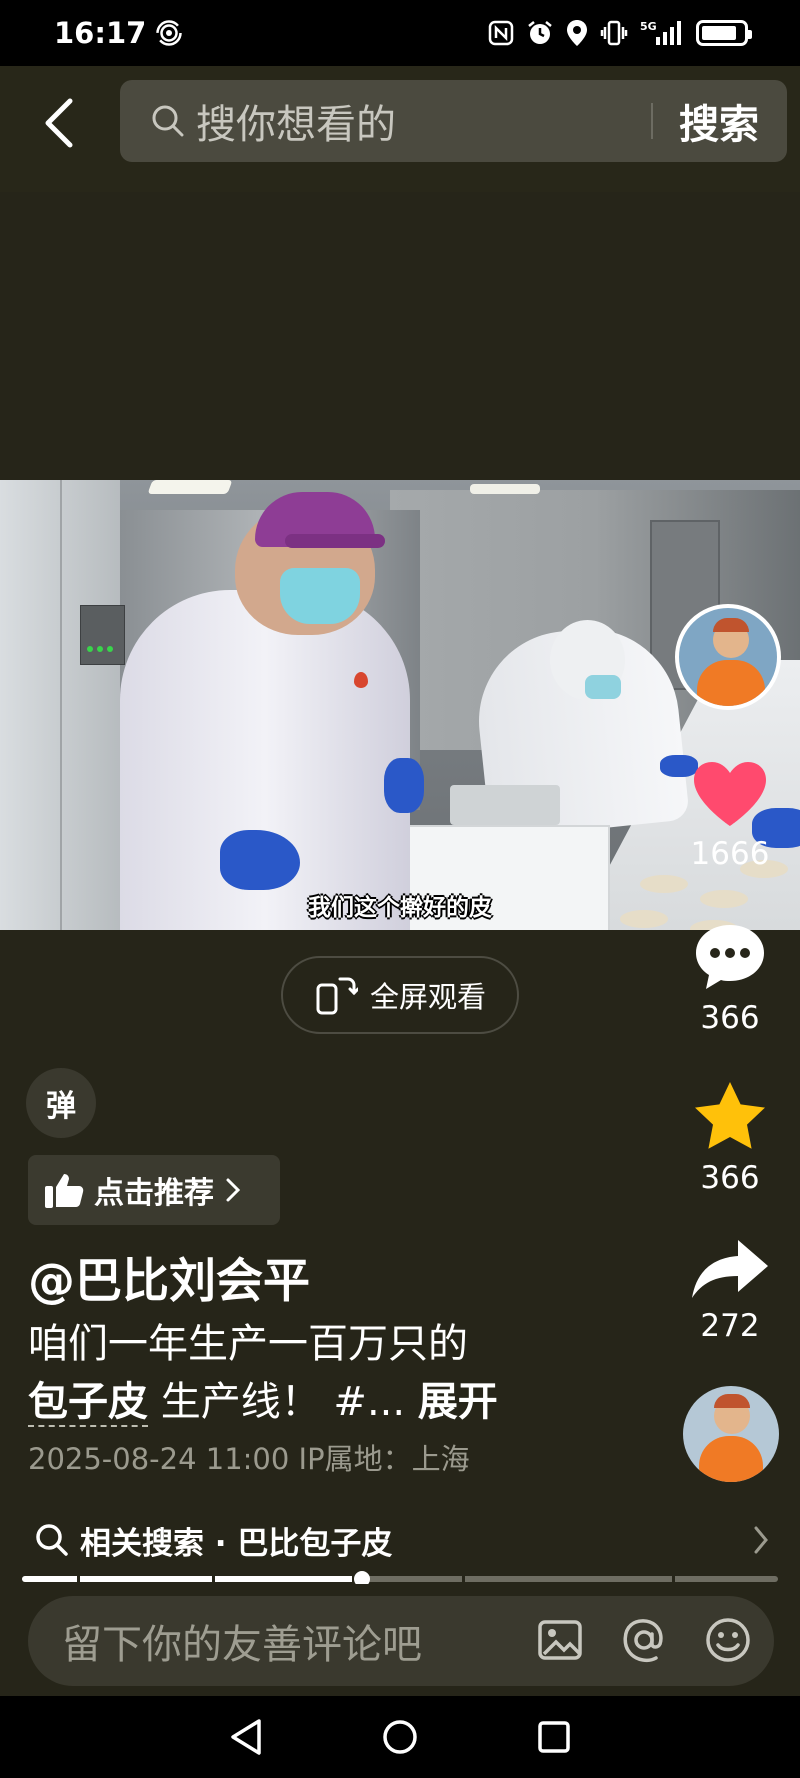 The image size is (800, 1778). Describe the element at coordinates (249, 1459) in the screenshot. I see `post-meta: 2025-08-24 11:00 IP属地：上海` at that location.